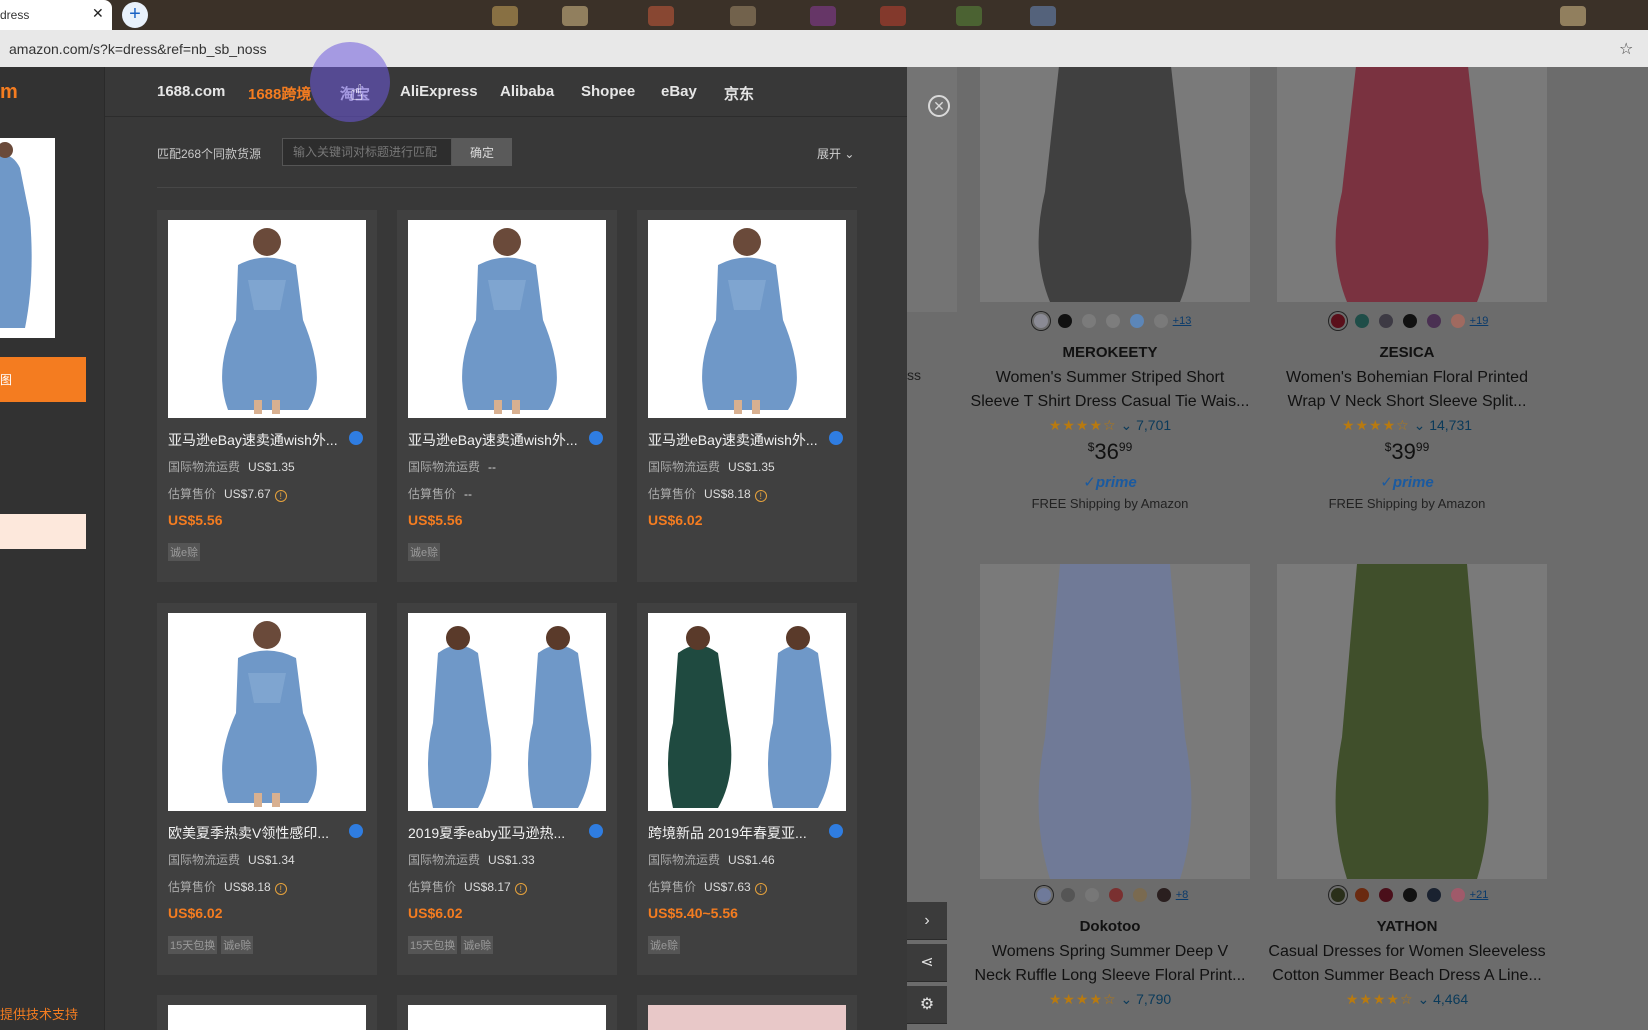  What do you see at coordinates (835, 153) in the screenshot?
I see `expand-toggle: 展开 ⌄` at bounding box center [835, 153].